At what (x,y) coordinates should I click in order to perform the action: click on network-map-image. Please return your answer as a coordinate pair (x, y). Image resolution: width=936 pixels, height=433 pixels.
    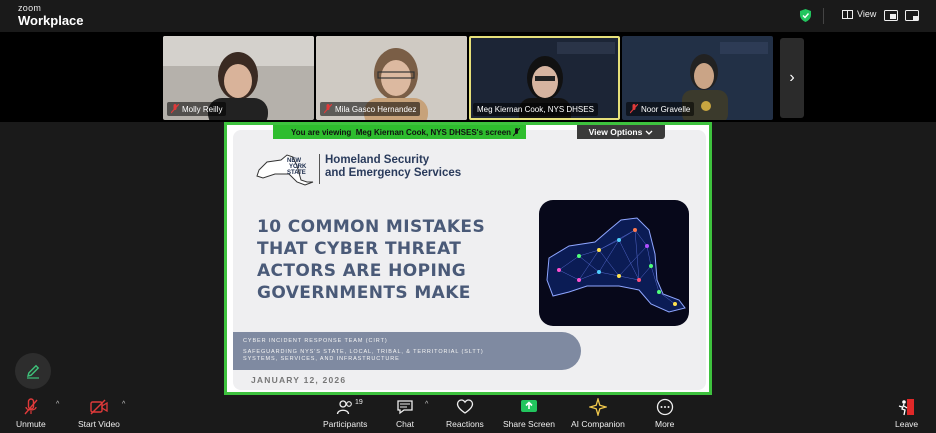
    Looking at the image, I should click on (614, 263).